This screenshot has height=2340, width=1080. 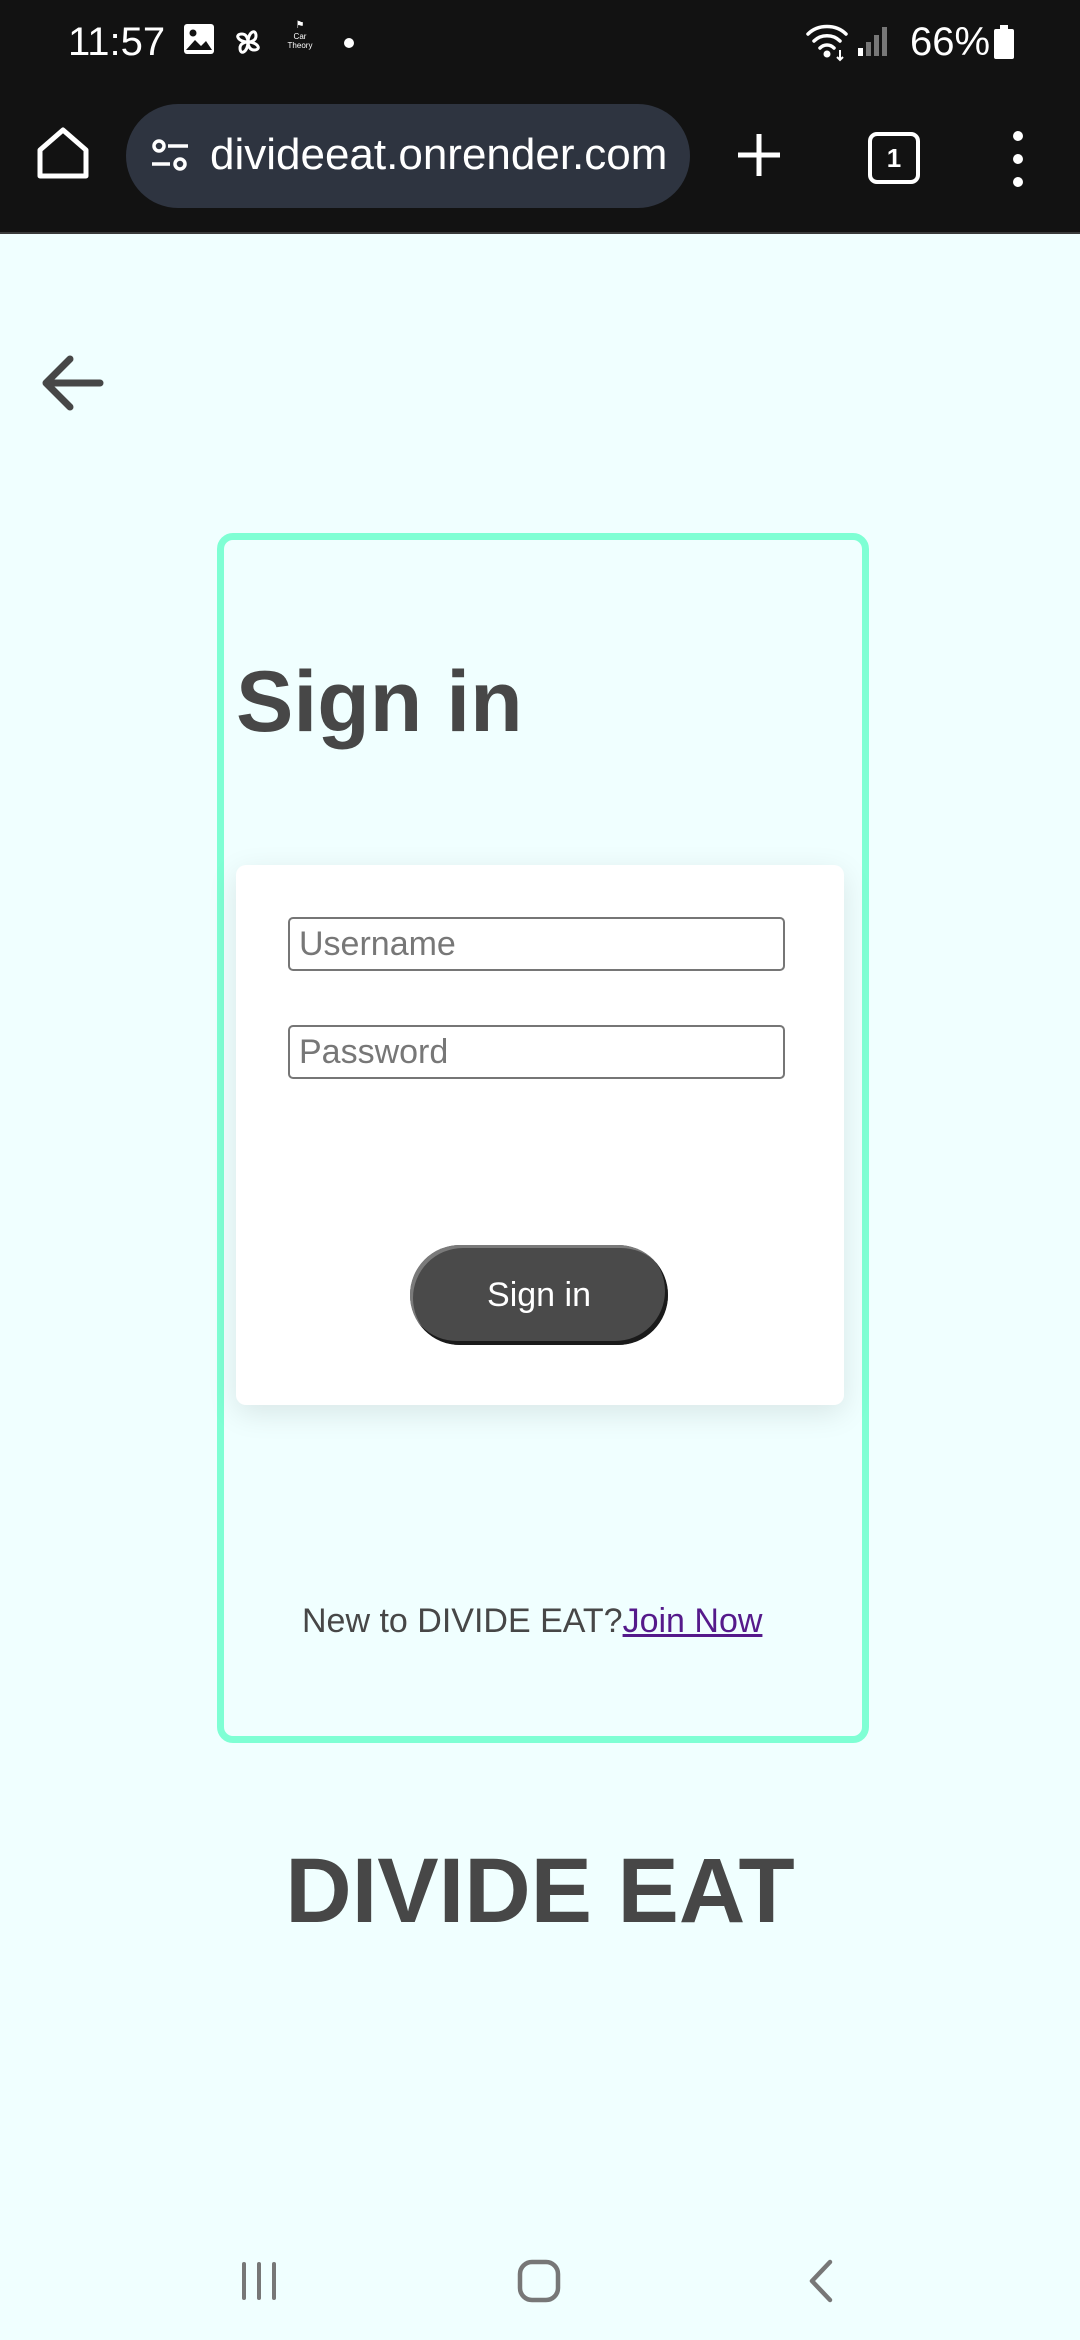 I want to click on address-bar: divideeat.onrender.com, so click(x=408, y=156).